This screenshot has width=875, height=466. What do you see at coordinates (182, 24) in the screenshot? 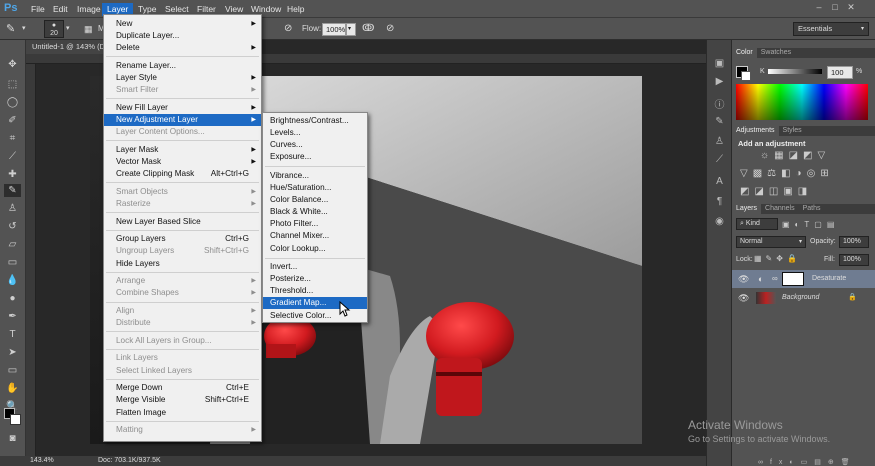
I see `menu-item-new: New ▶` at bounding box center [182, 24].